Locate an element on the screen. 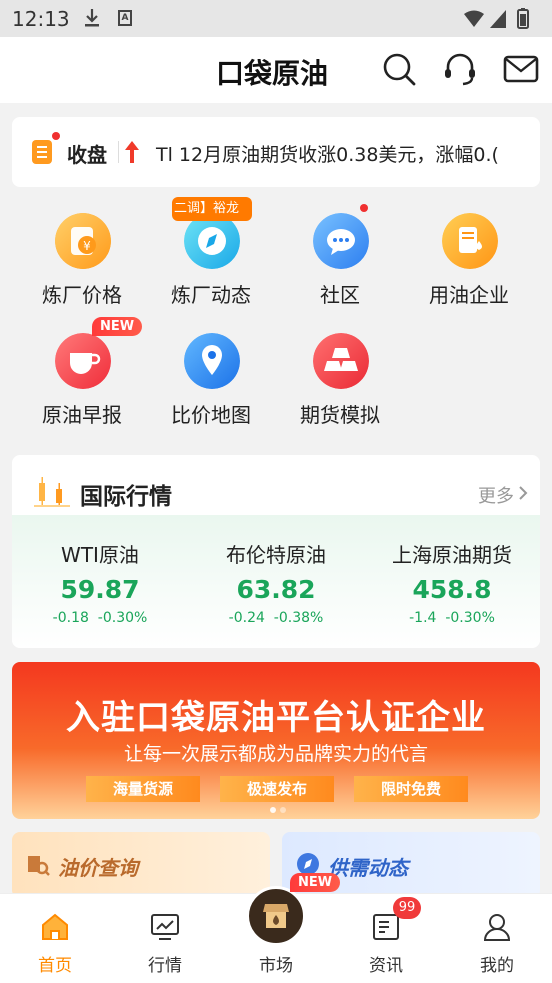  grid-item-community: 社区 is located at coordinates (340, 268).